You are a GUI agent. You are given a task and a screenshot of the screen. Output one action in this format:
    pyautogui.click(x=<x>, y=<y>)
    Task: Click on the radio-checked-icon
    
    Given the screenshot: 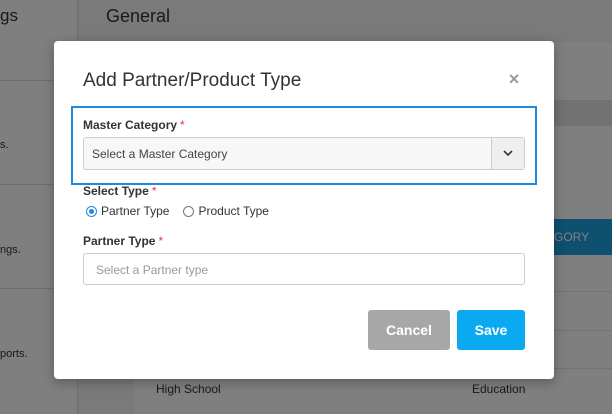 What is the action you would take?
    pyautogui.click(x=91, y=211)
    